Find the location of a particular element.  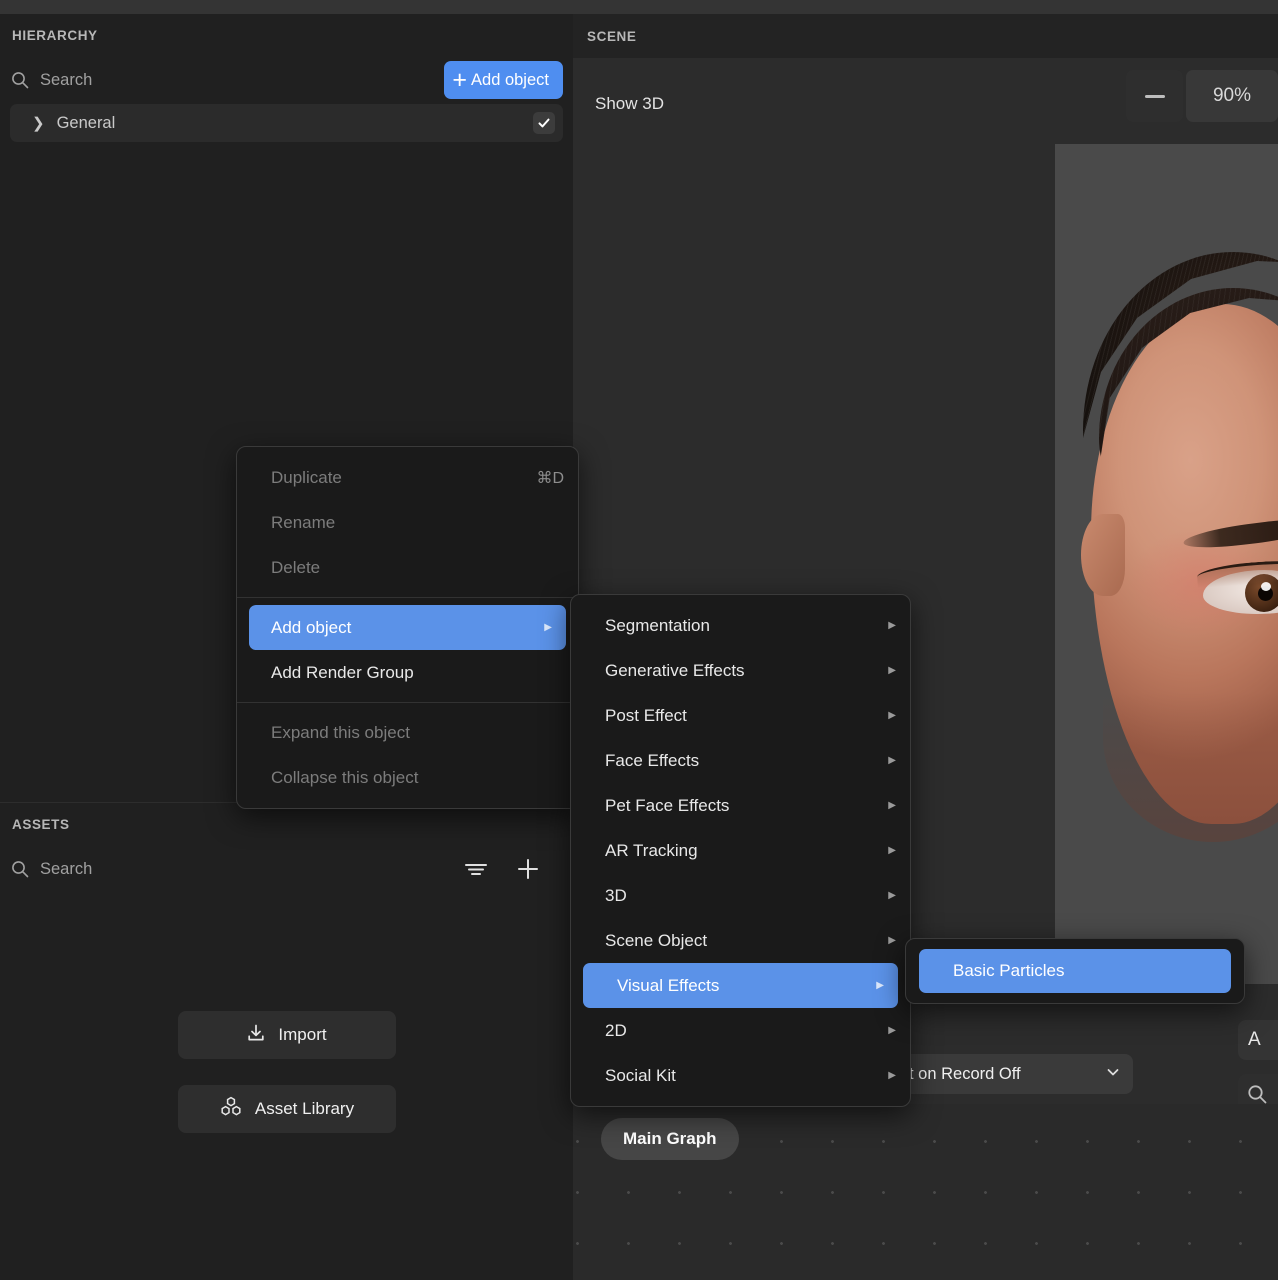

search-icon is located at coordinates (20, 80).